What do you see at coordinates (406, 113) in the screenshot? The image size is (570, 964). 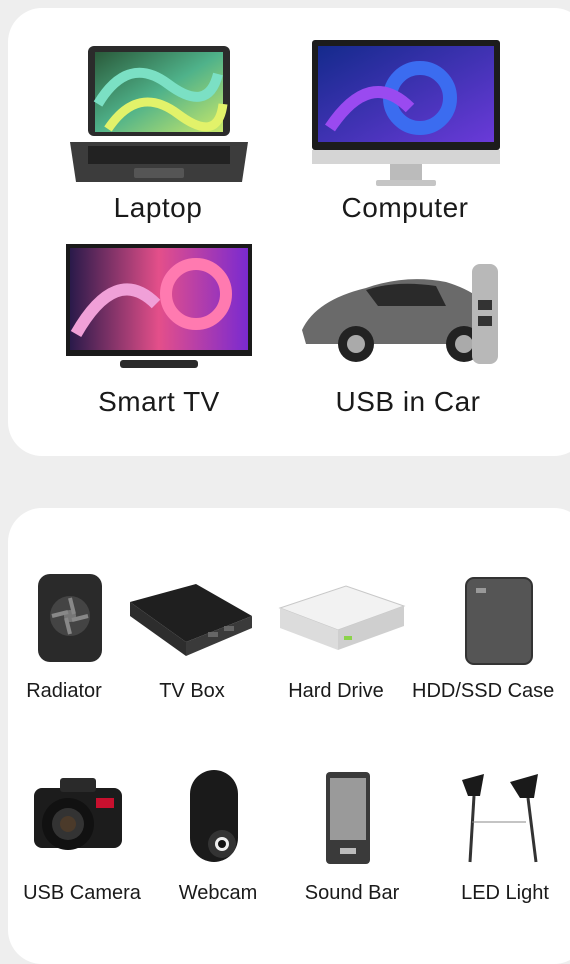 I see `computer-icon` at bounding box center [406, 113].